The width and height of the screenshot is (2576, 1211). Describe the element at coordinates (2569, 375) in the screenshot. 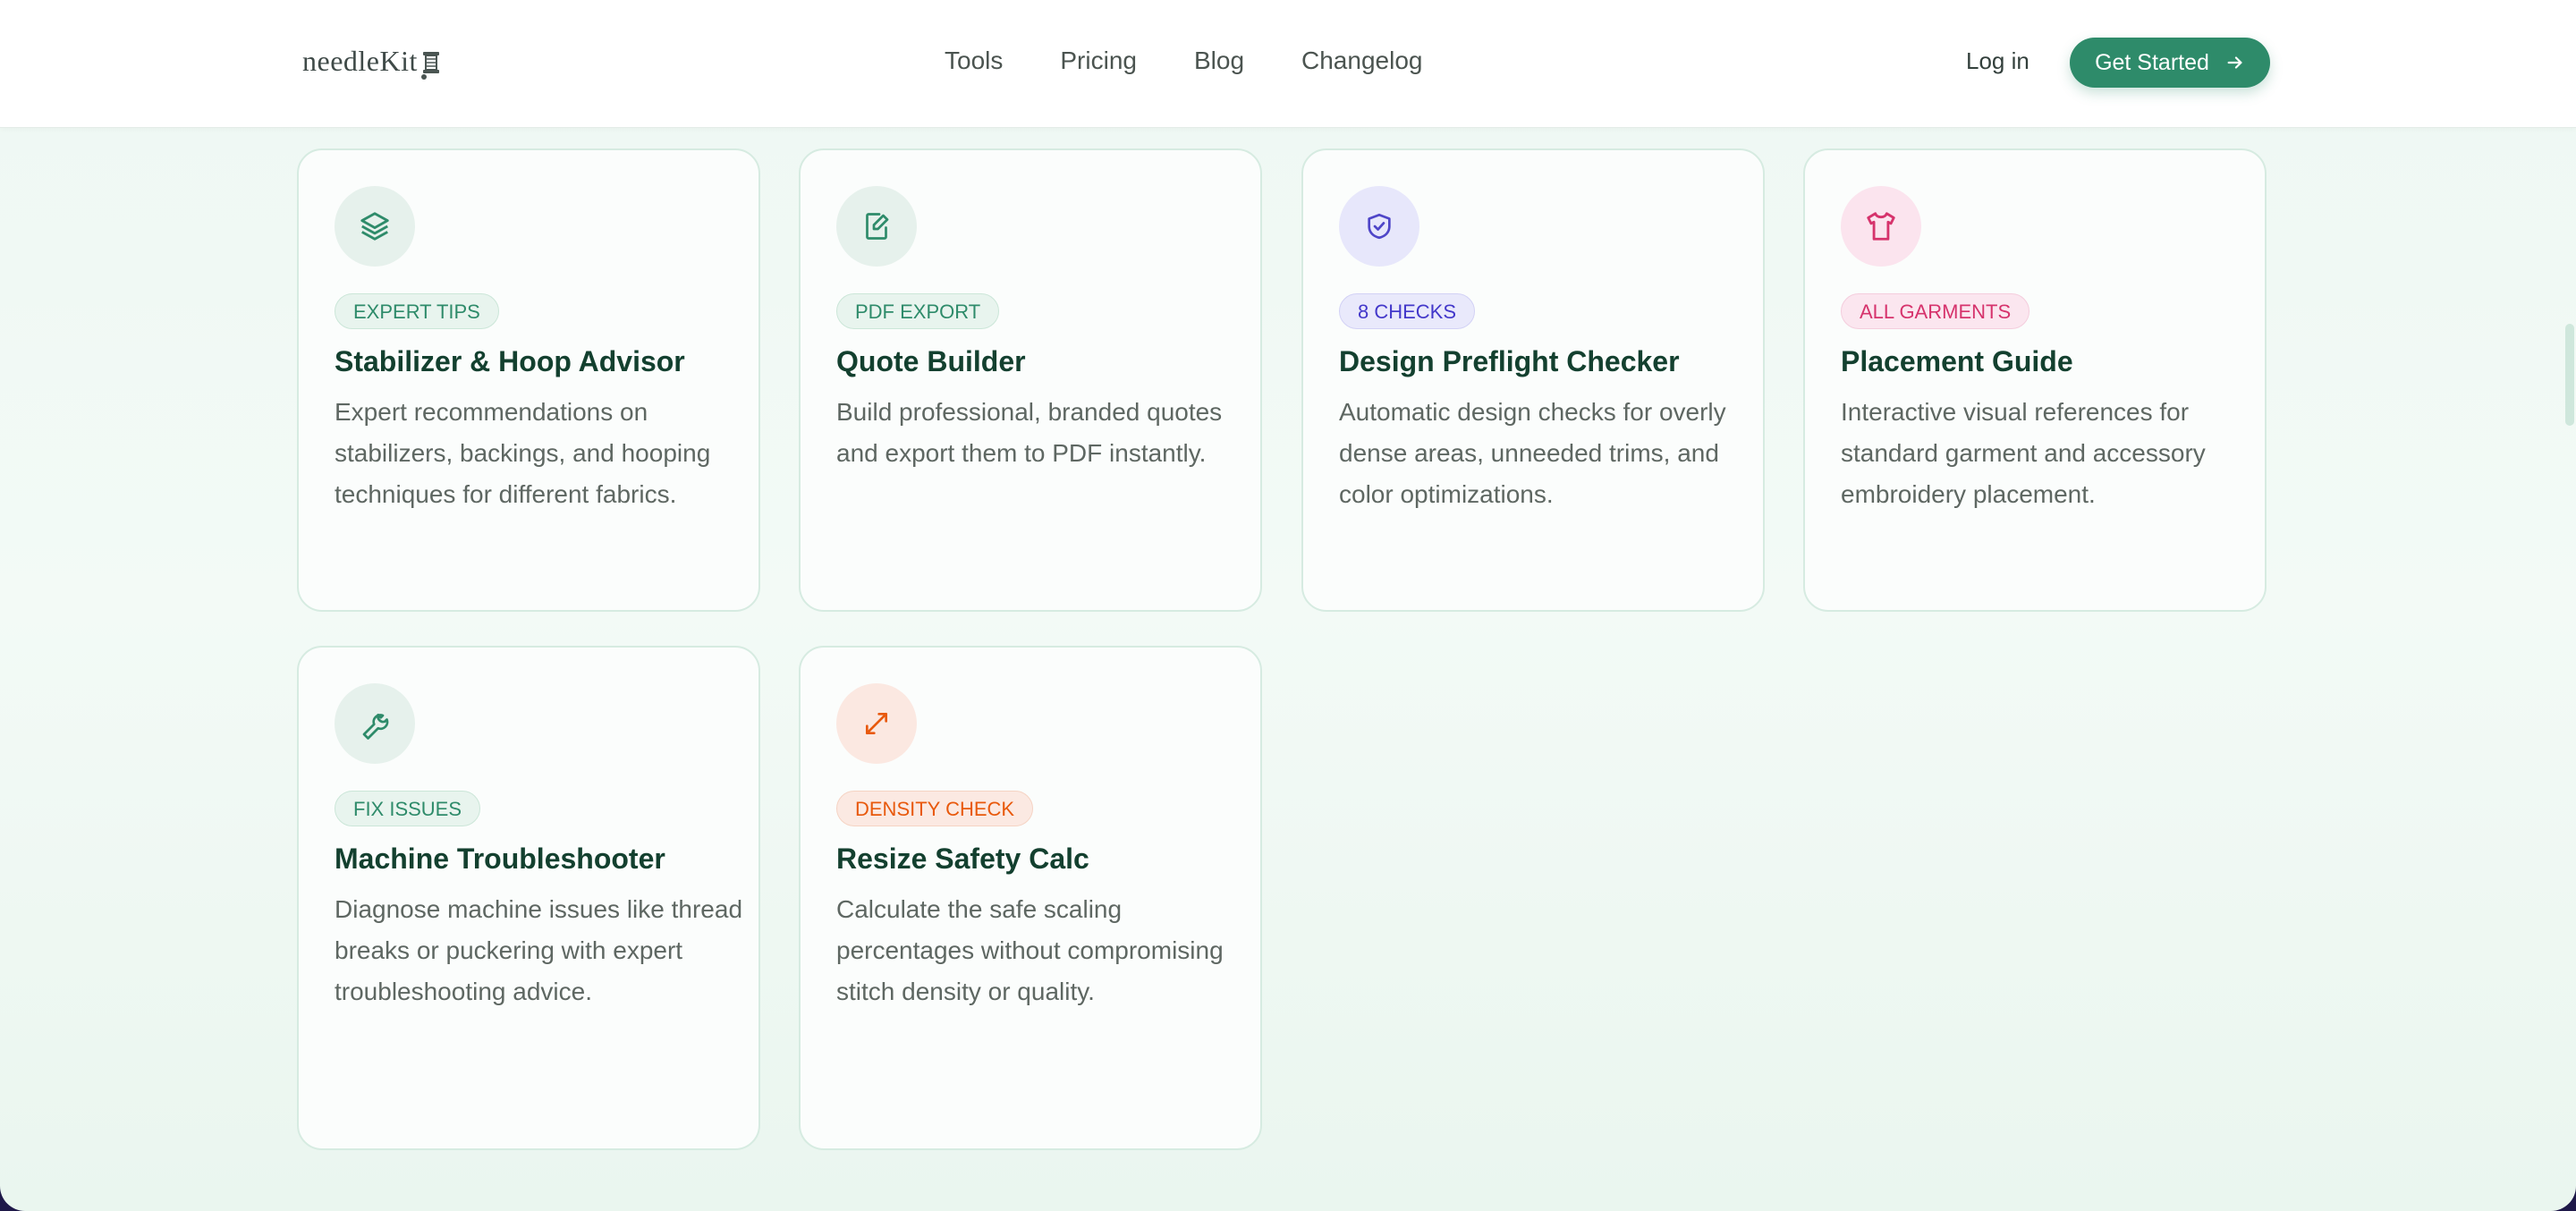

I see `scrollbar-thumb` at that location.